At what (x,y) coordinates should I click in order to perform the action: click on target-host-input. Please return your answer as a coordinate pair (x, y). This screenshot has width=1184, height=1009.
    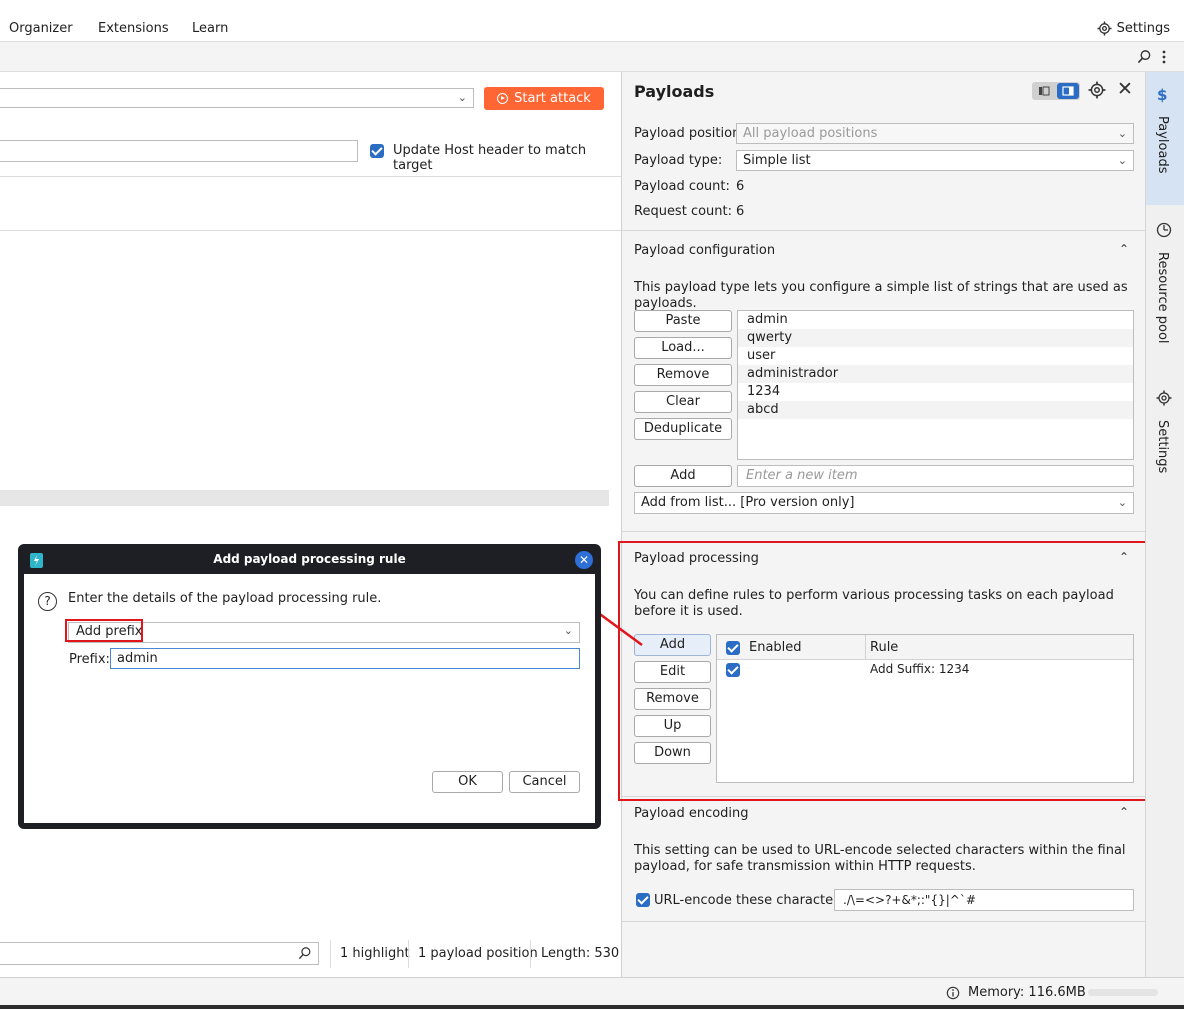
    Looking at the image, I should click on (179, 151).